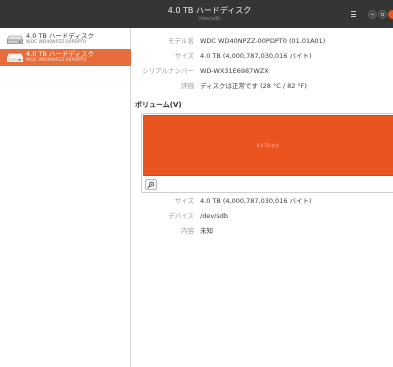  I want to click on contents-value: 未知, so click(206, 231).